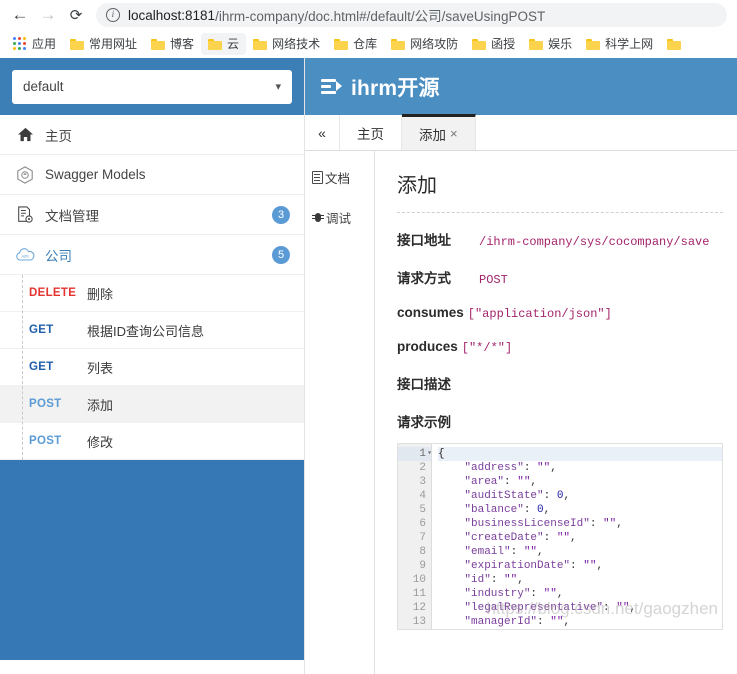 This screenshot has width=737, height=674. Describe the element at coordinates (103, 44) in the screenshot. I see `bookmark-folder: 常用网址` at that location.